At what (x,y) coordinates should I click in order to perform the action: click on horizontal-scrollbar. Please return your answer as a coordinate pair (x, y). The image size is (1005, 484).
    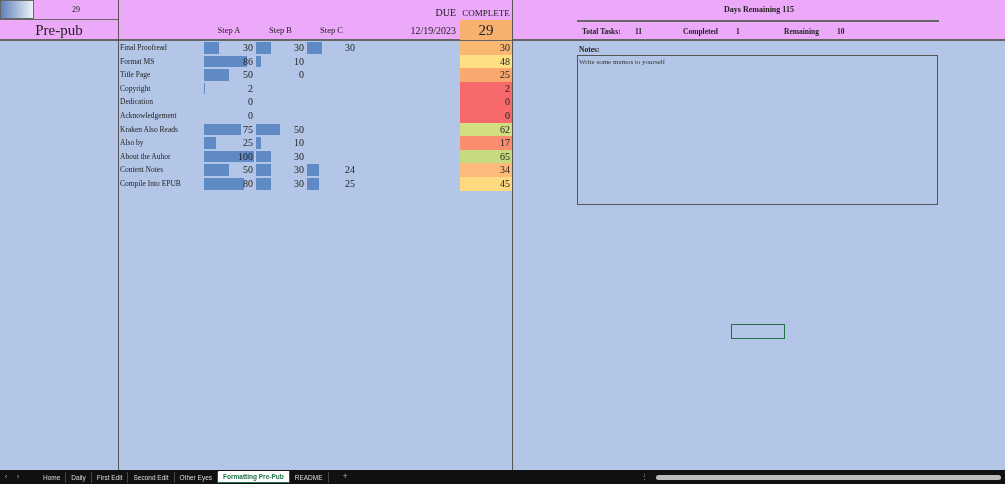
    Looking at the image, I should click on (828, 477).